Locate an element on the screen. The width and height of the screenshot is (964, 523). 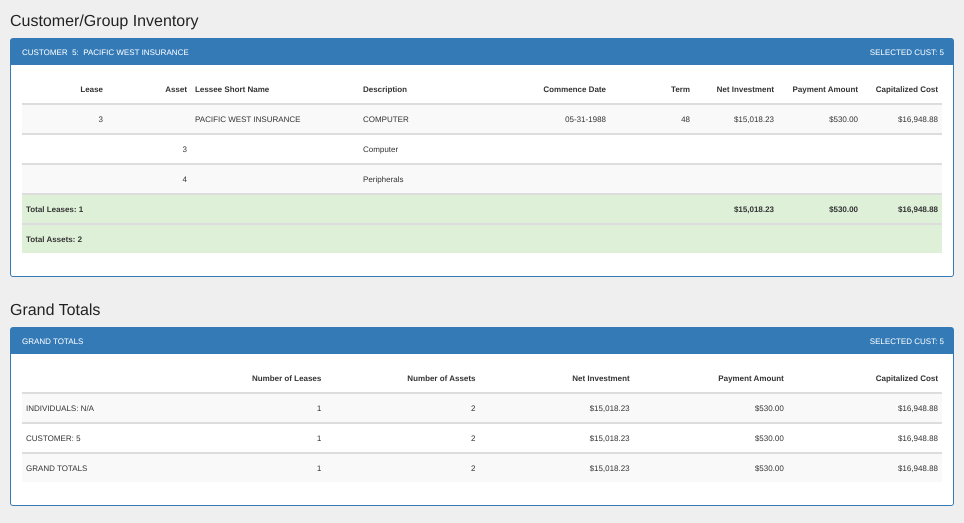
table-cell: PACIFIC WEST INSURANCE is located at coordinates (275, 119).